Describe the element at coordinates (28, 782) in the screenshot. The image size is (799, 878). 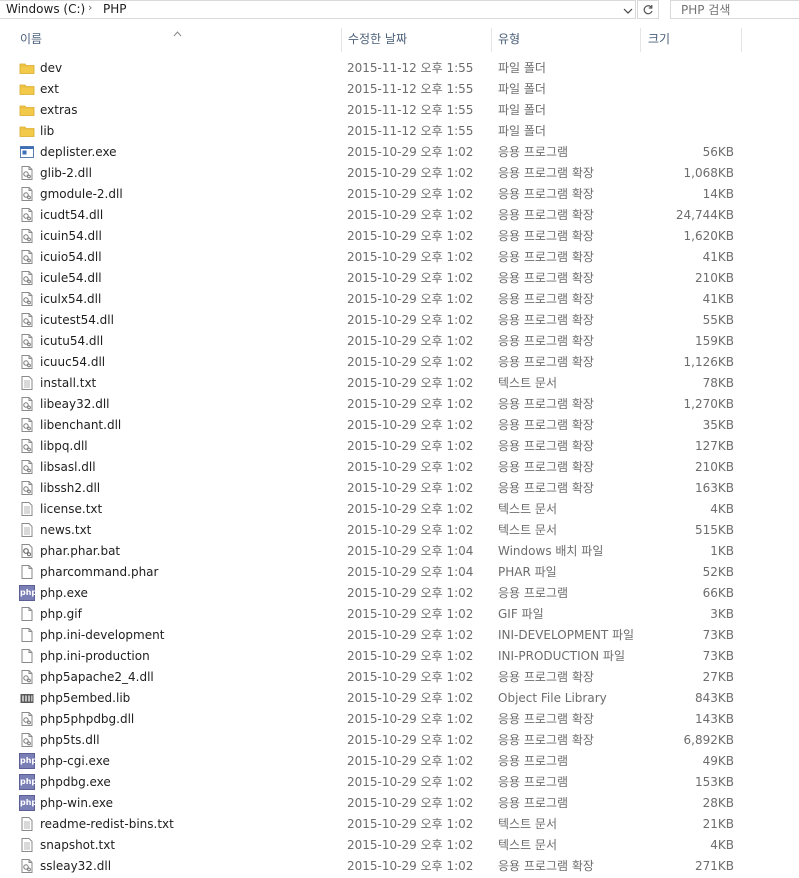
I see `php-icon: php` at that location.